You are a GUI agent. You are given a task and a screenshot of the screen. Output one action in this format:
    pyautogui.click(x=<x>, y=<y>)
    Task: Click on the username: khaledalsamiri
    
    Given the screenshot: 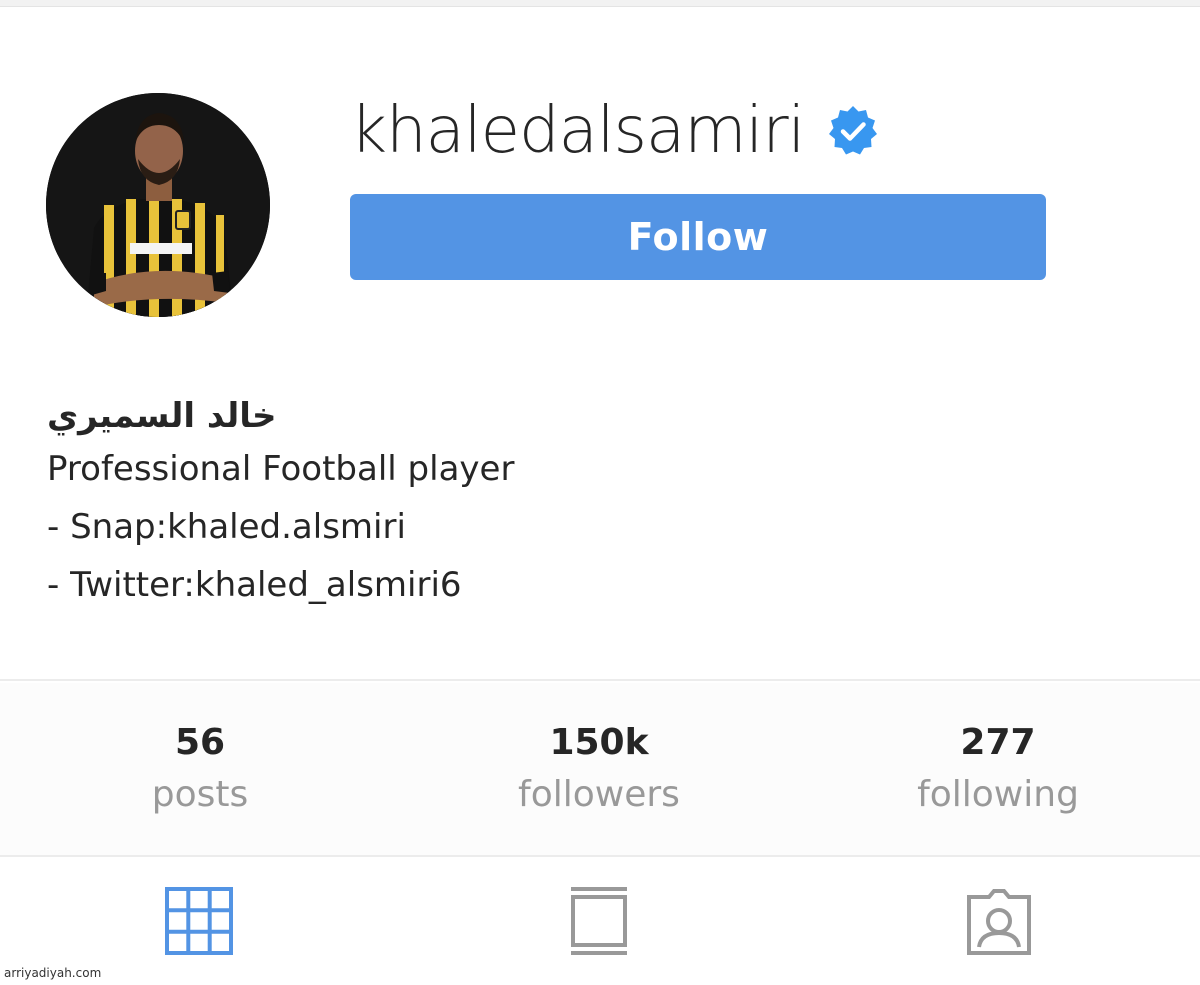 What is the action you would take?
    pyautogui.click(x=577, y=131)
    